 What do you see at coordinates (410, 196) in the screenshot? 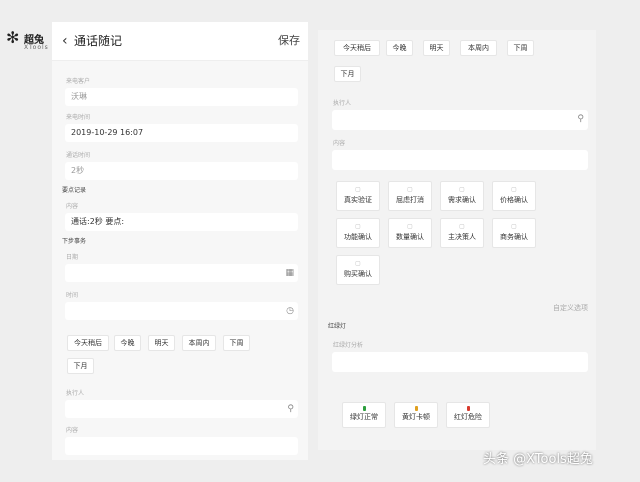
I see `tile-concern-resolve: ▢ 屈虑打消` at bounding box center [410, 196].